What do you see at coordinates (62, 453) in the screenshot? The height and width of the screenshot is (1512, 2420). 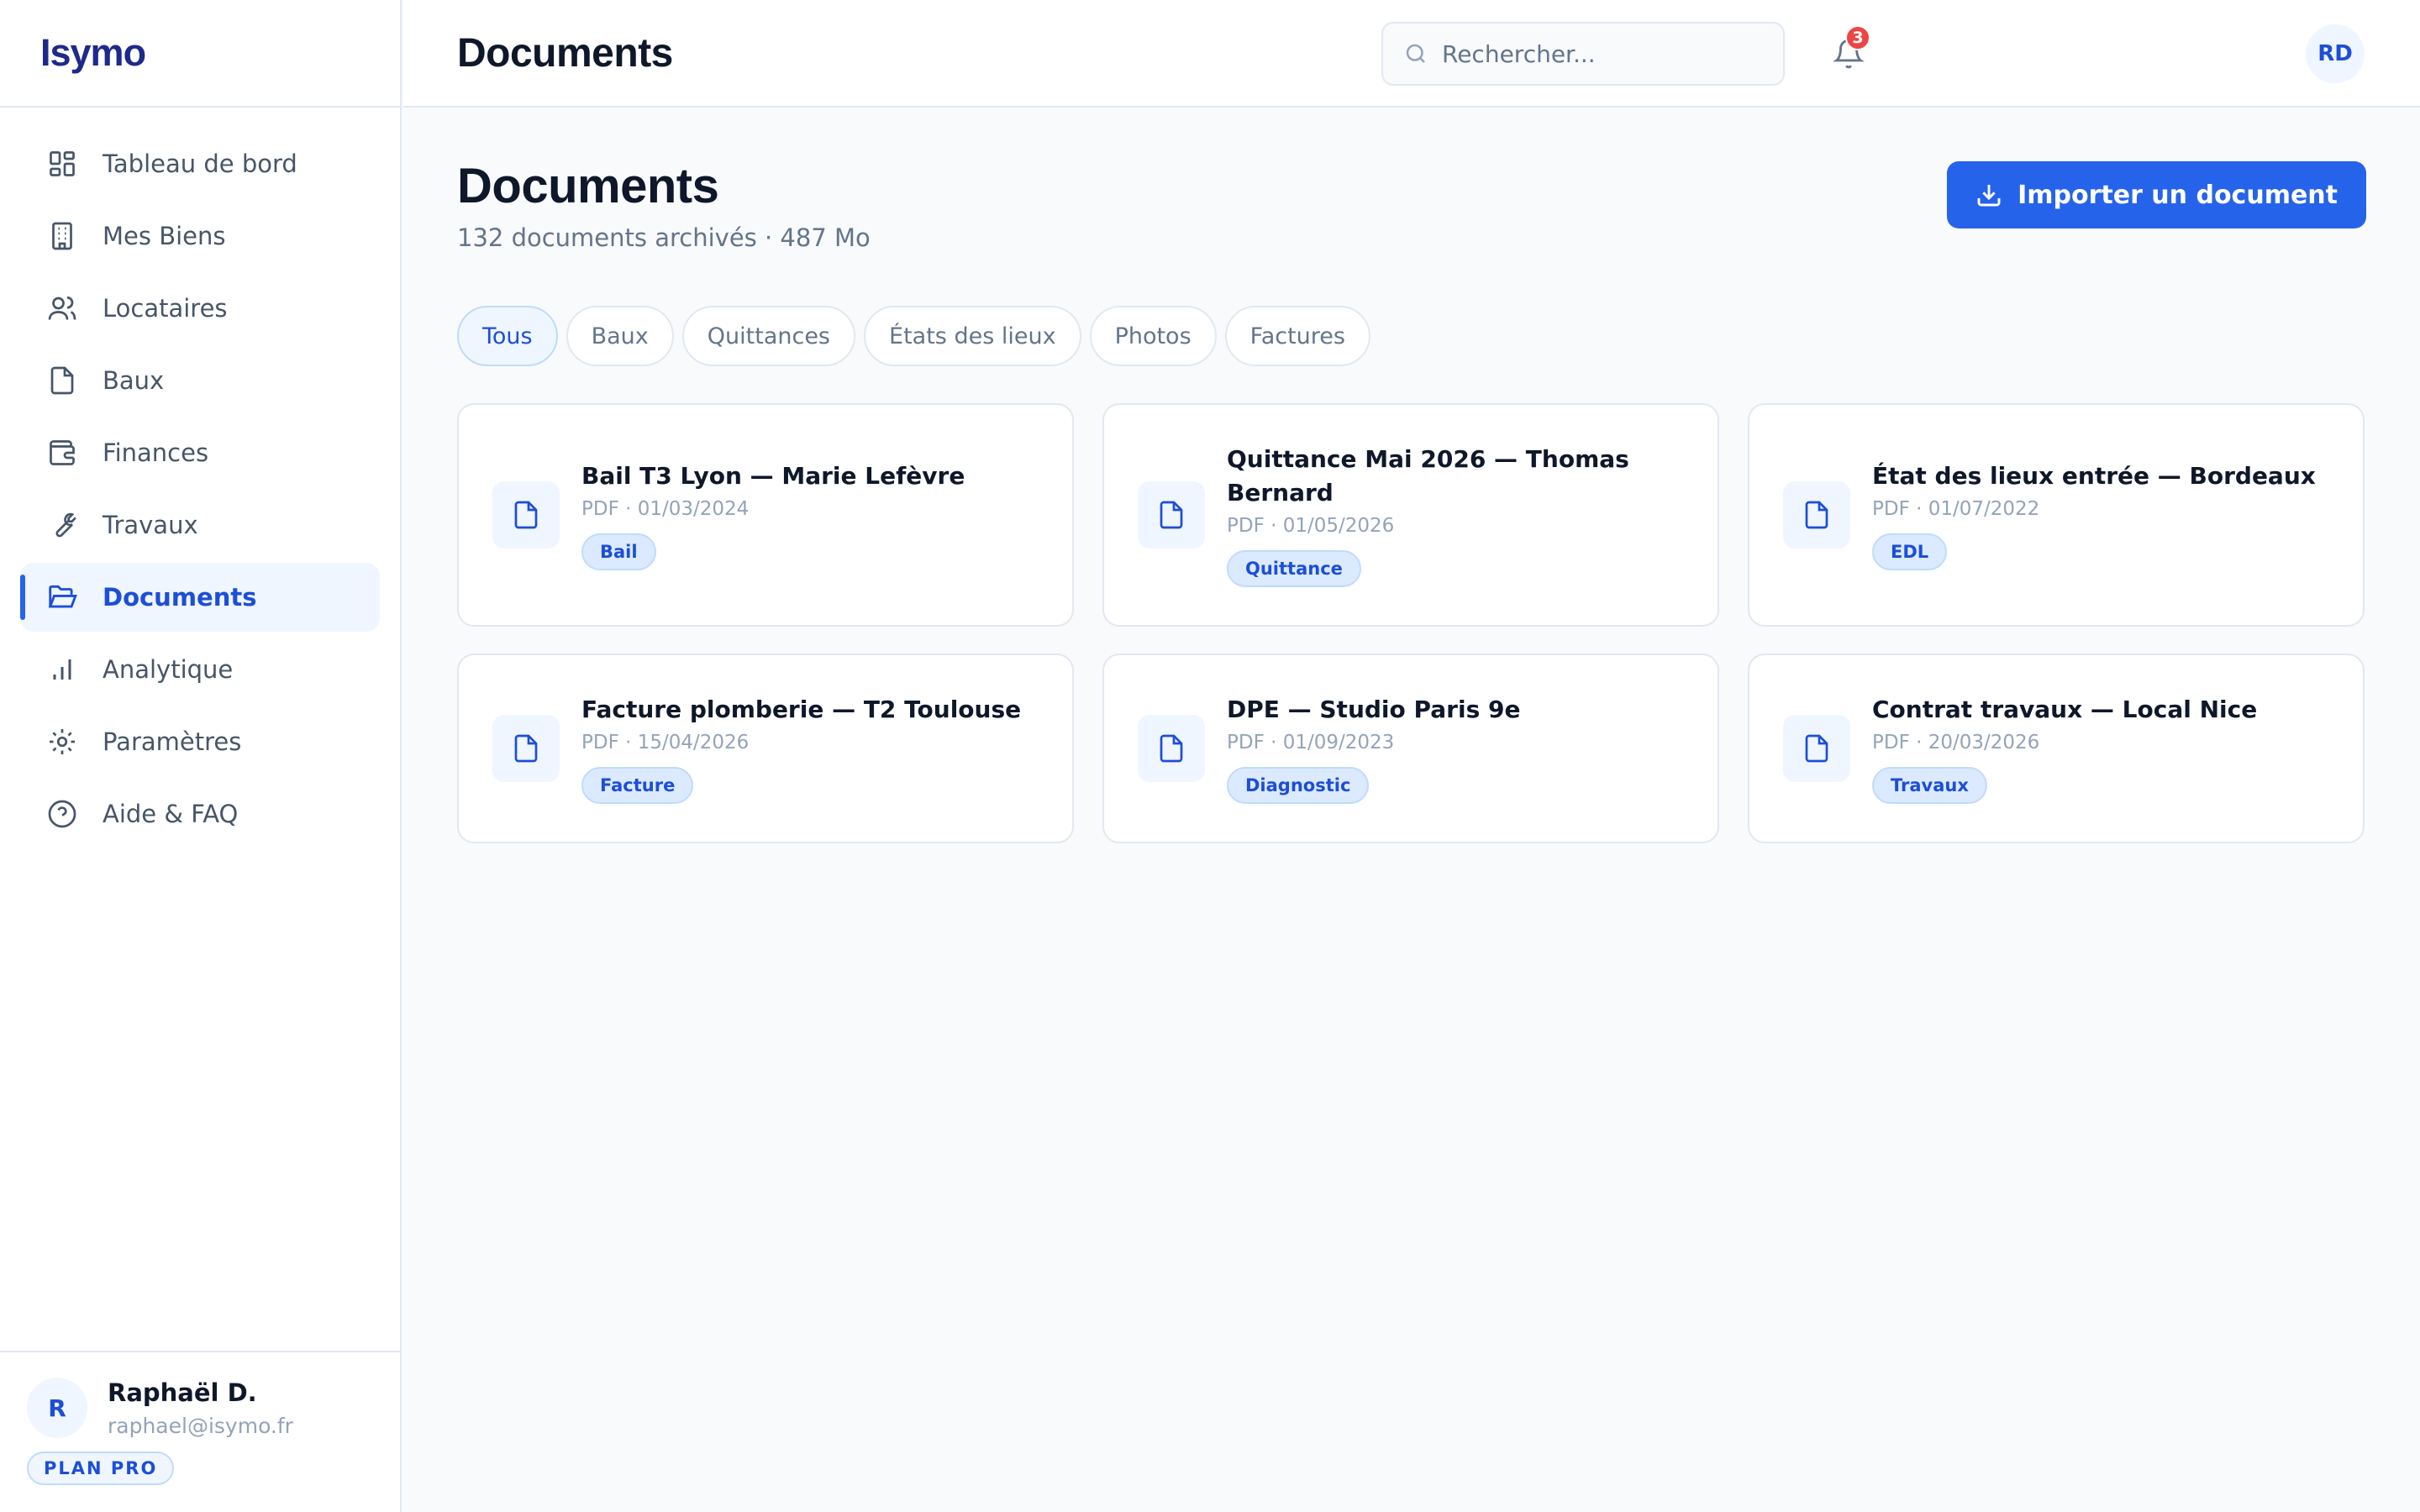 I see `wallet-icon` at bounding box center [62, 453].